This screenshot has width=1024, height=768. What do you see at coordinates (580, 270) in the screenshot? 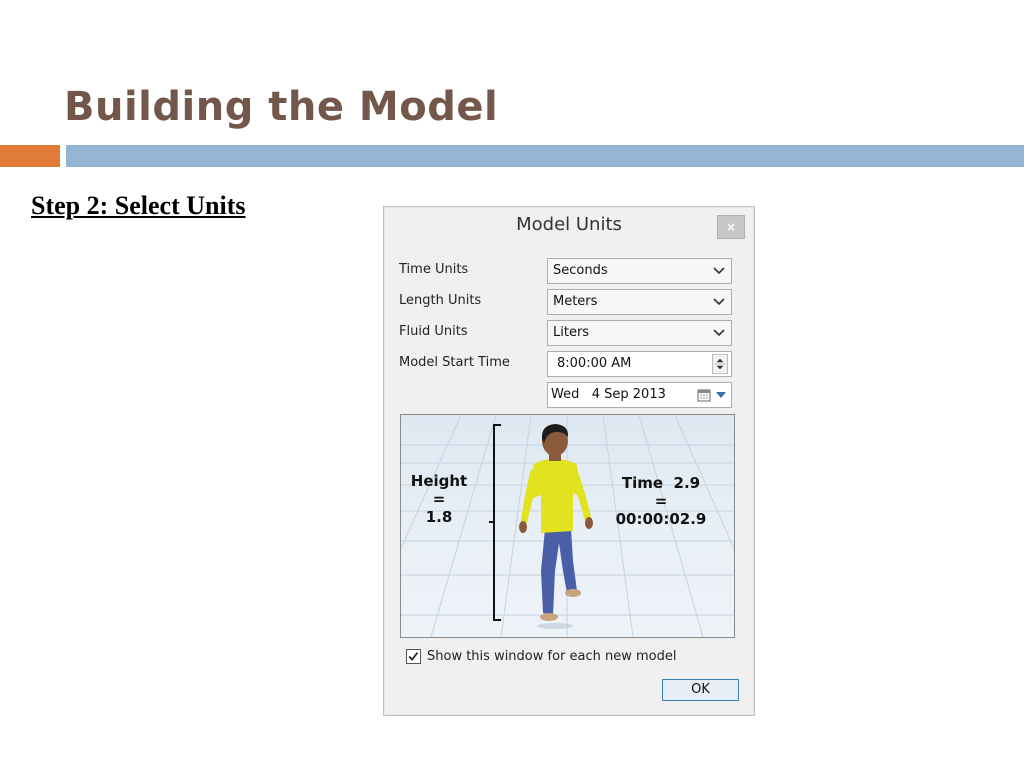
I see `time-units-value: Seconds` at bounding box center [580, 270].